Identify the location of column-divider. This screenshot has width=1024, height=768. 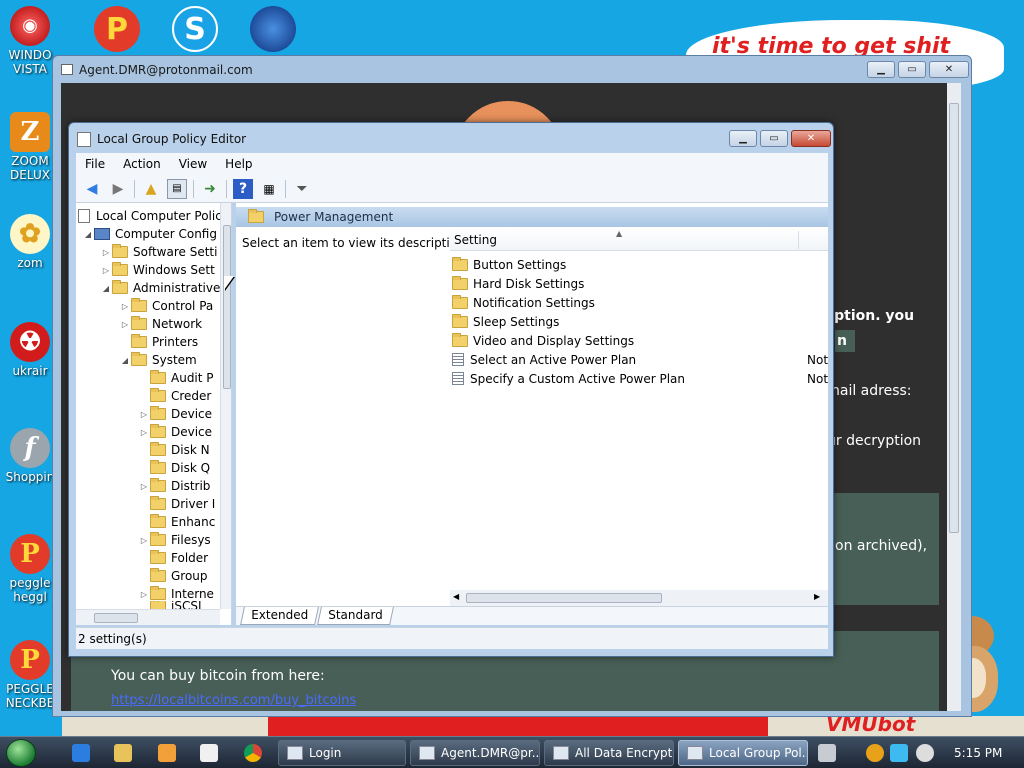
(798, 240).